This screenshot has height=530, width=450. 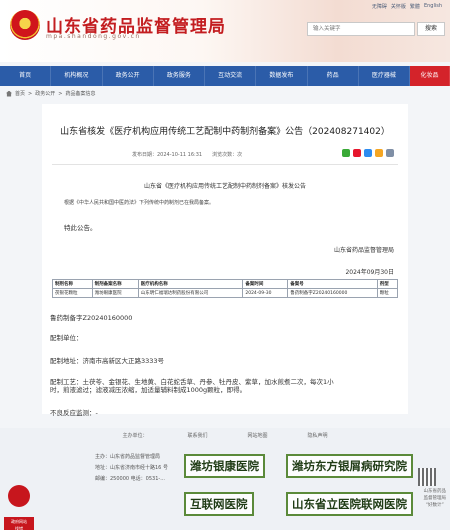 I want to click on table-cell: 潍坊眼康医院, so click(x=115, y=293).